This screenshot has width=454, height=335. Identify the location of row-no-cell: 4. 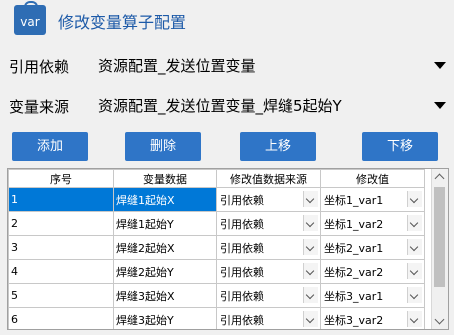
(61, 271).